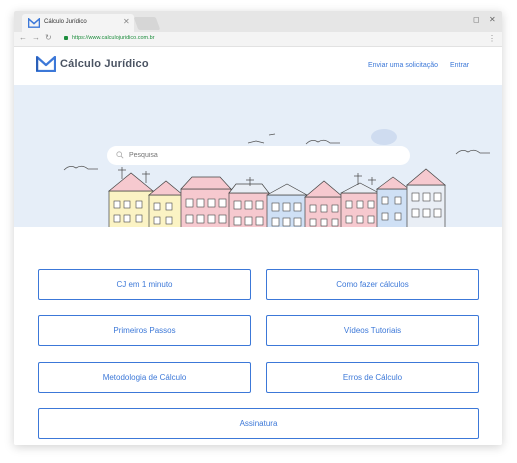 Image resolution: width=517 pixels, height=463 pixels. Describe the element at coordinates (104, 64) in the screenshot. I see `logo-text: Cálculo Jurídico` at that location.